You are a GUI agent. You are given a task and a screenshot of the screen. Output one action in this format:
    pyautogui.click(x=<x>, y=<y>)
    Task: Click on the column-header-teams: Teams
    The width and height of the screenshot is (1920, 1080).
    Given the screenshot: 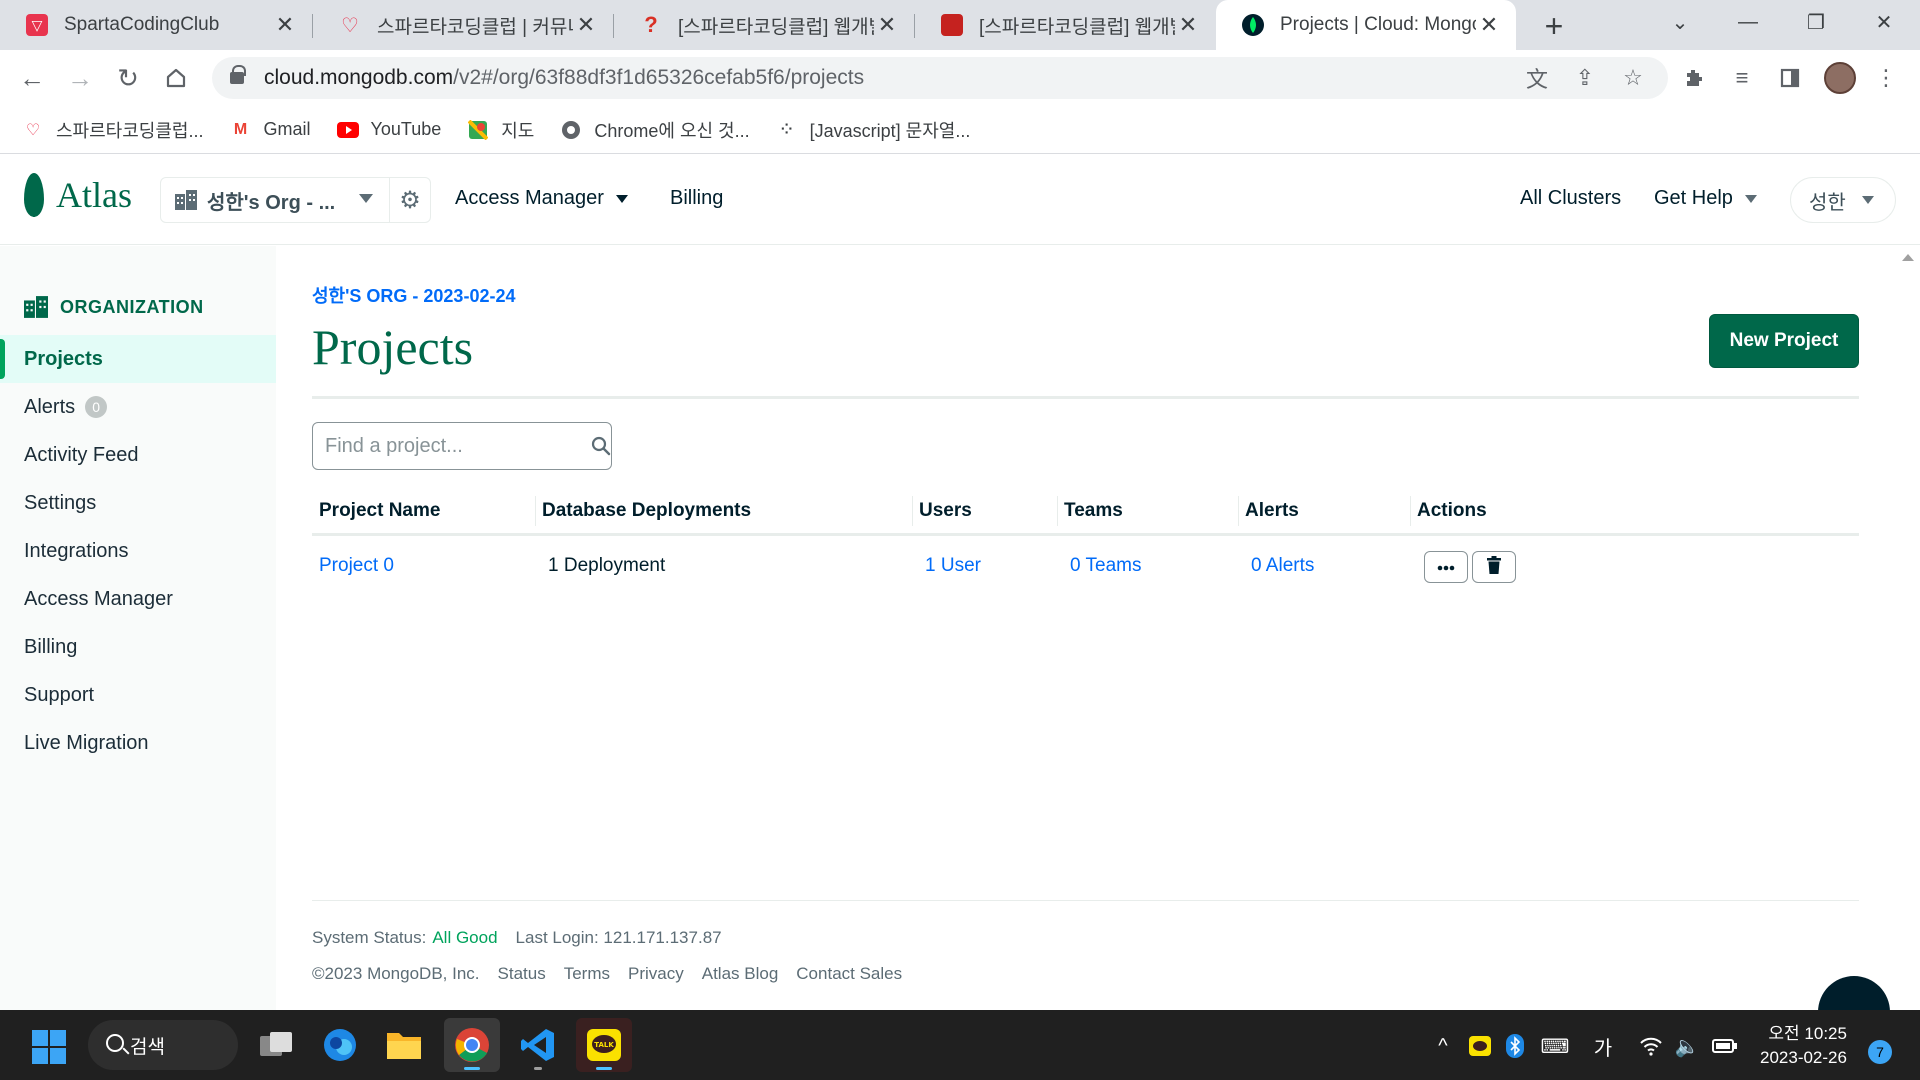 What is the action you would take?
    pyautogui.click(x=1090, y=511)
    